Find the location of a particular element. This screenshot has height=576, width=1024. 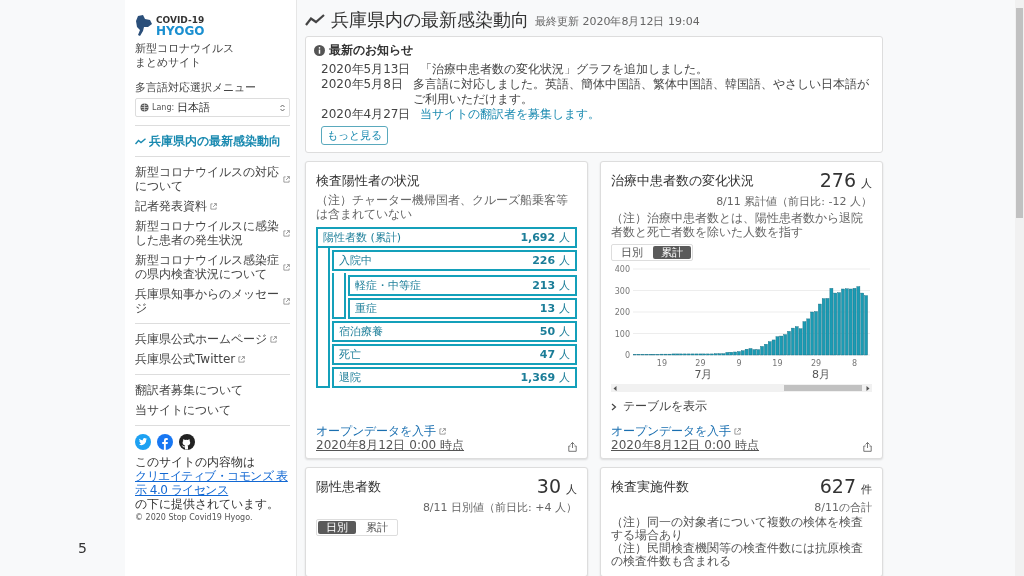

logo-text: COVID-19 is located at coordinates (180, 20).